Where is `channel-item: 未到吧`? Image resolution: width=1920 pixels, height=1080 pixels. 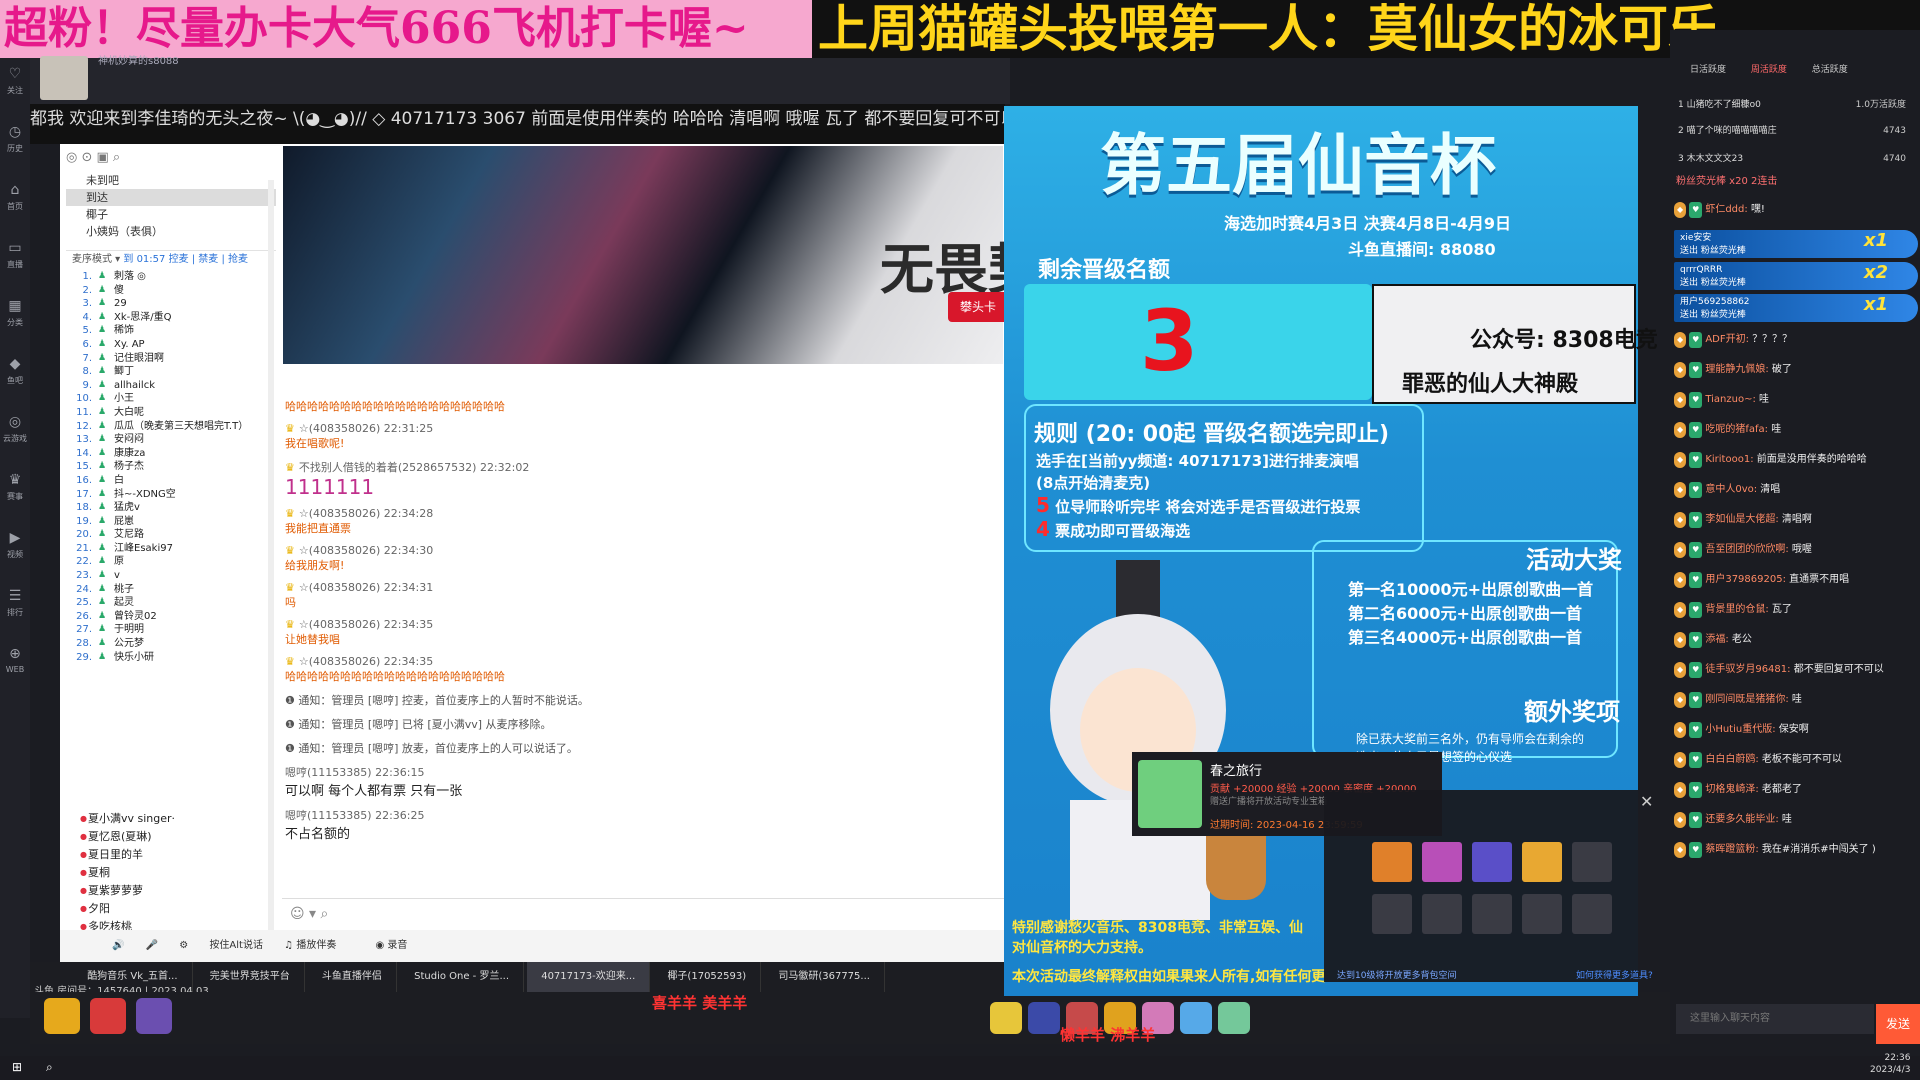
channel-item: 未到吧 is located at coordinates (171, 180).